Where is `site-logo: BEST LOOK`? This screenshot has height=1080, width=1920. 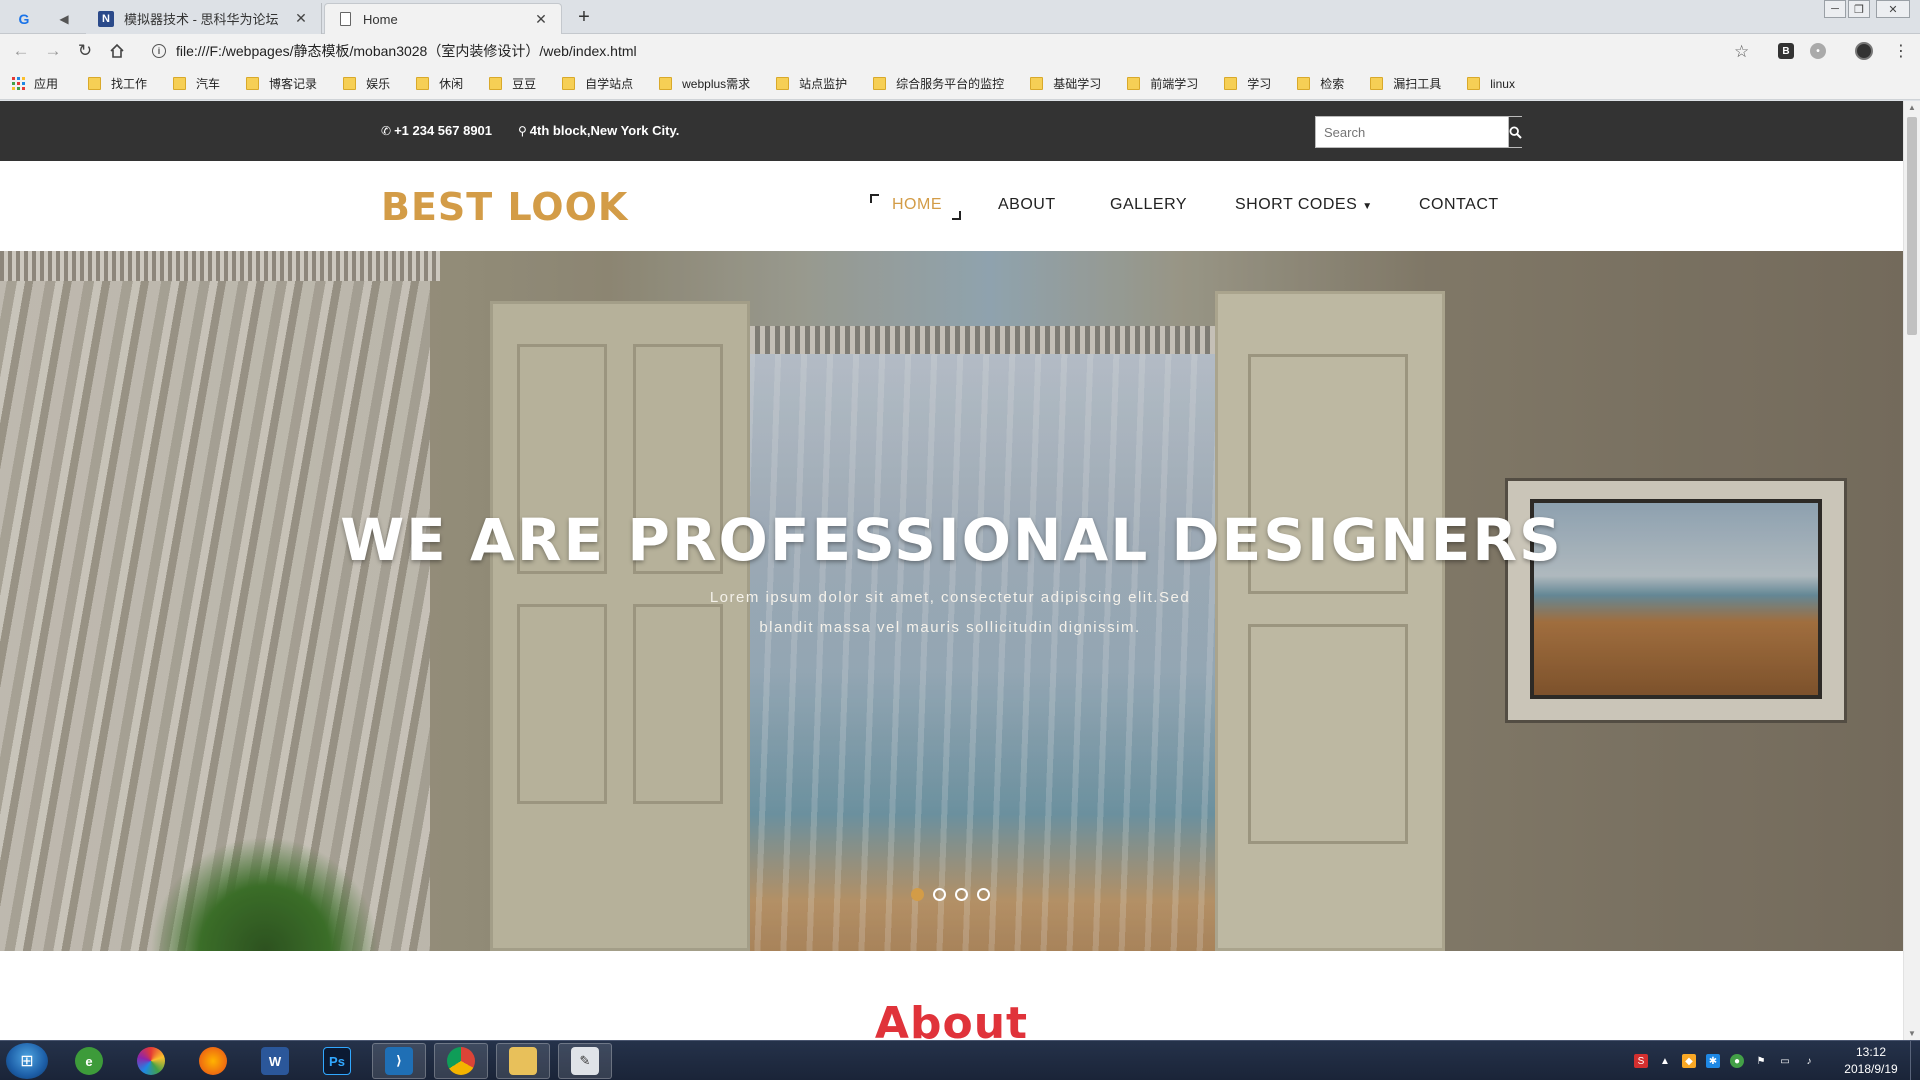 site-logo: BEST LOOK is located at coordinates (504, 207).